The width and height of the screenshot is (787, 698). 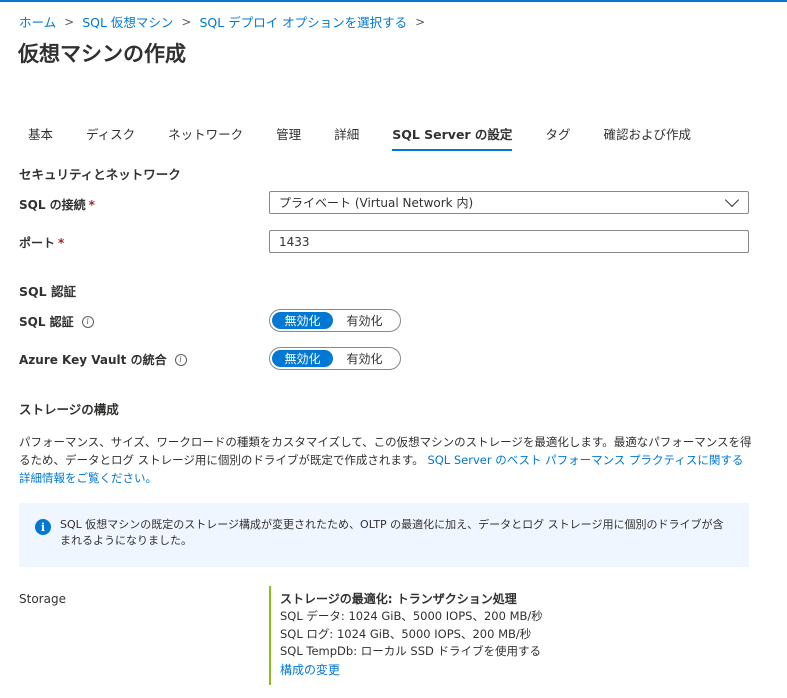 What do you see at coordinates (106, 136) in the screenshot?
I see `tab-disks: ディスク` at bounding box center [106, 136].